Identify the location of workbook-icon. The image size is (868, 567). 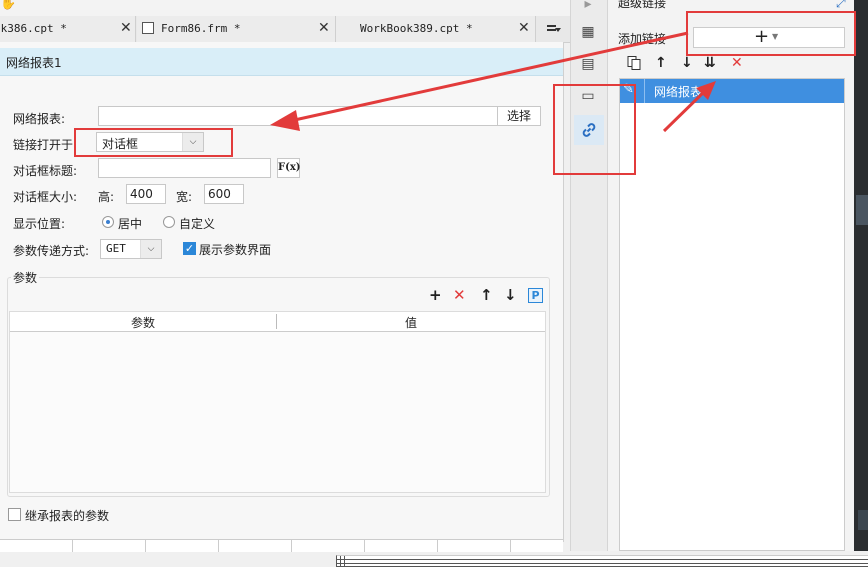
(602, 561).